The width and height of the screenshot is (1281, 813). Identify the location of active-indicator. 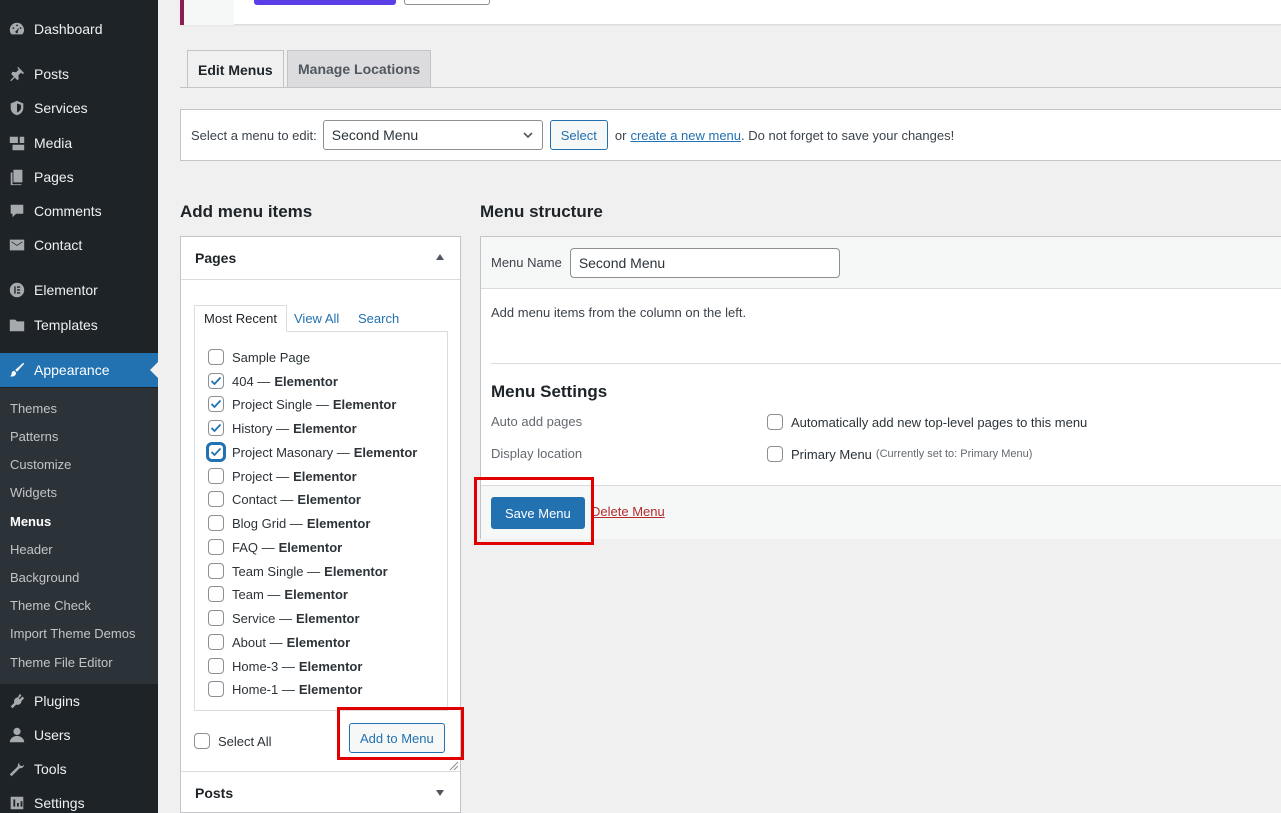
(154, 370).